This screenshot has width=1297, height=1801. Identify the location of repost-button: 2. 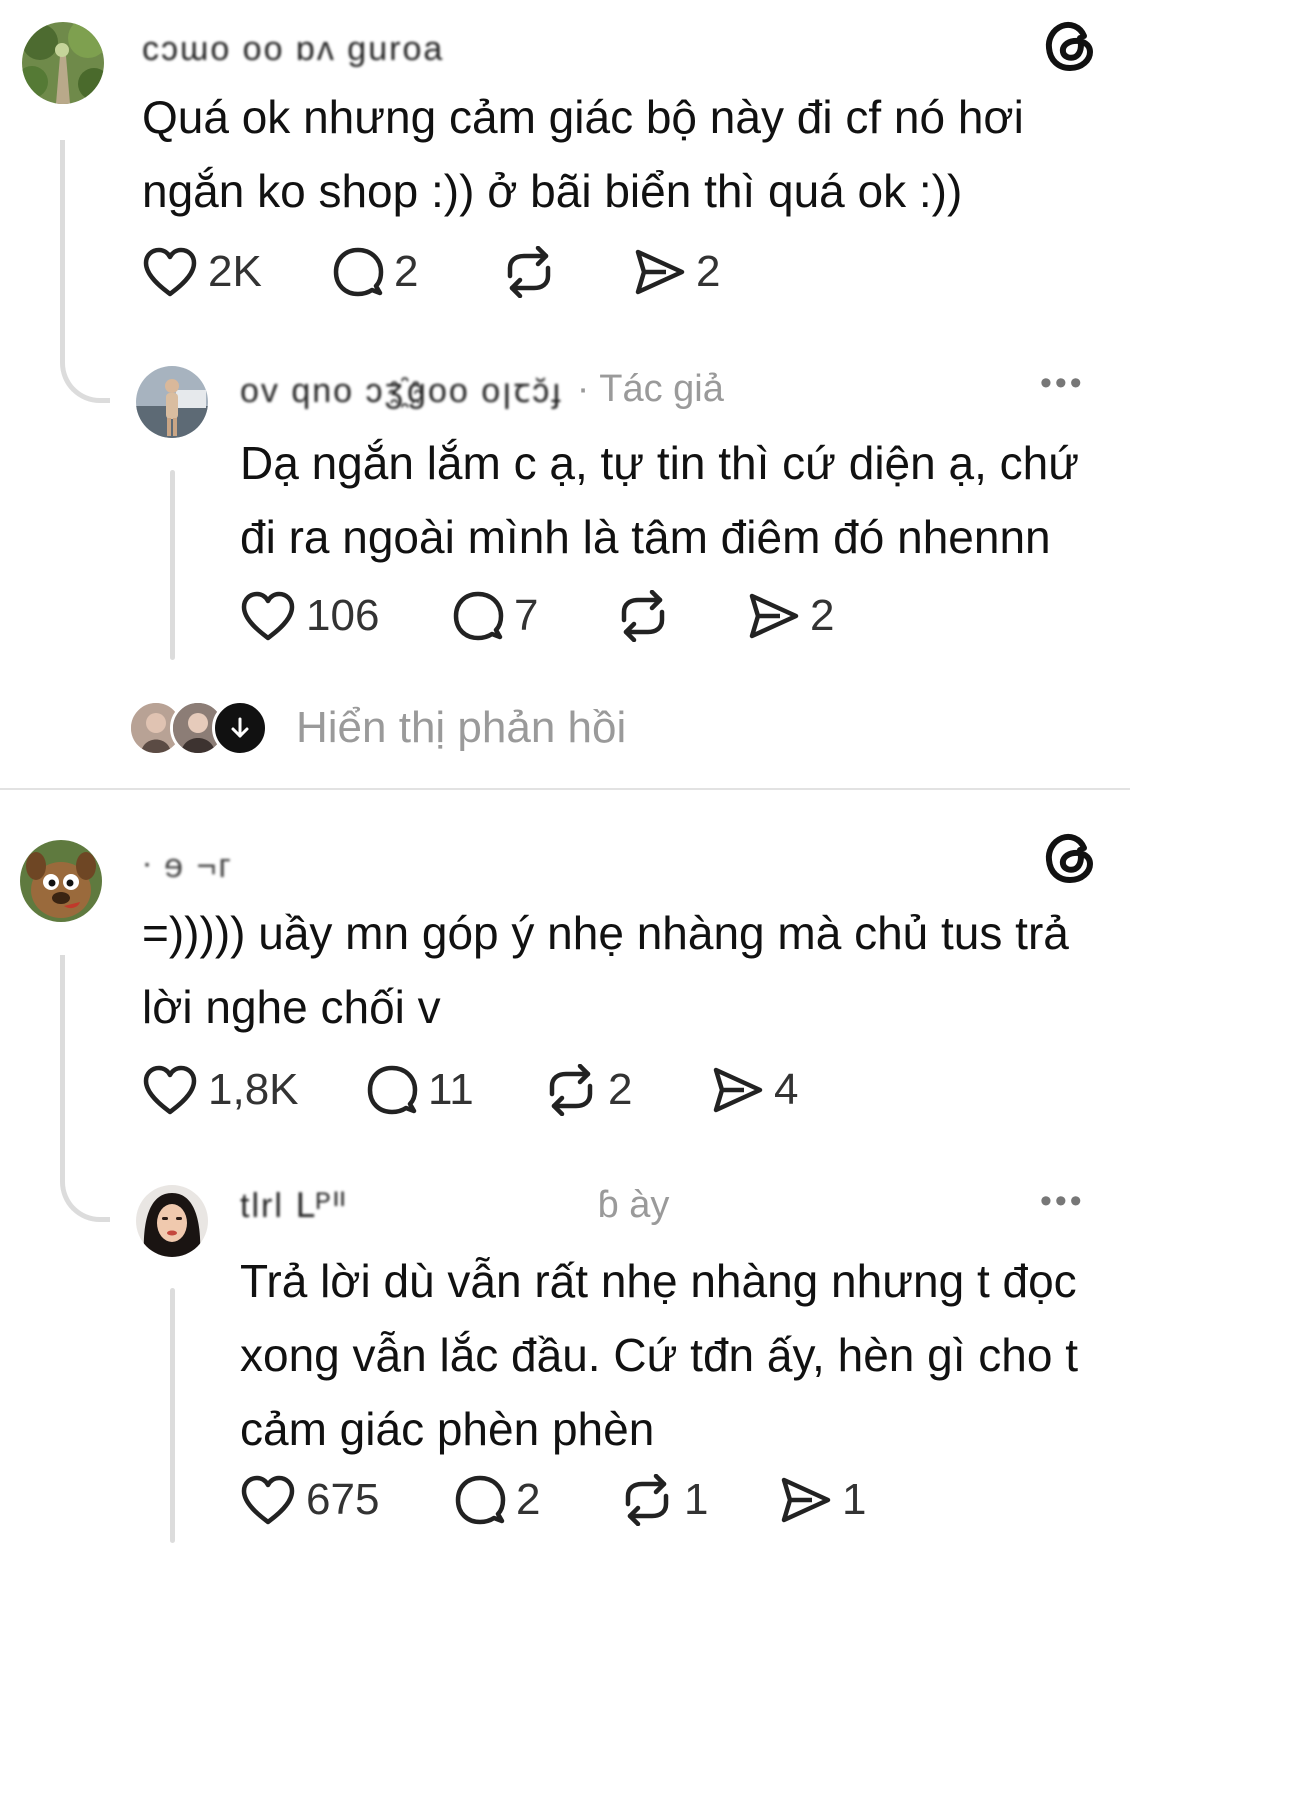
(627, 1090).